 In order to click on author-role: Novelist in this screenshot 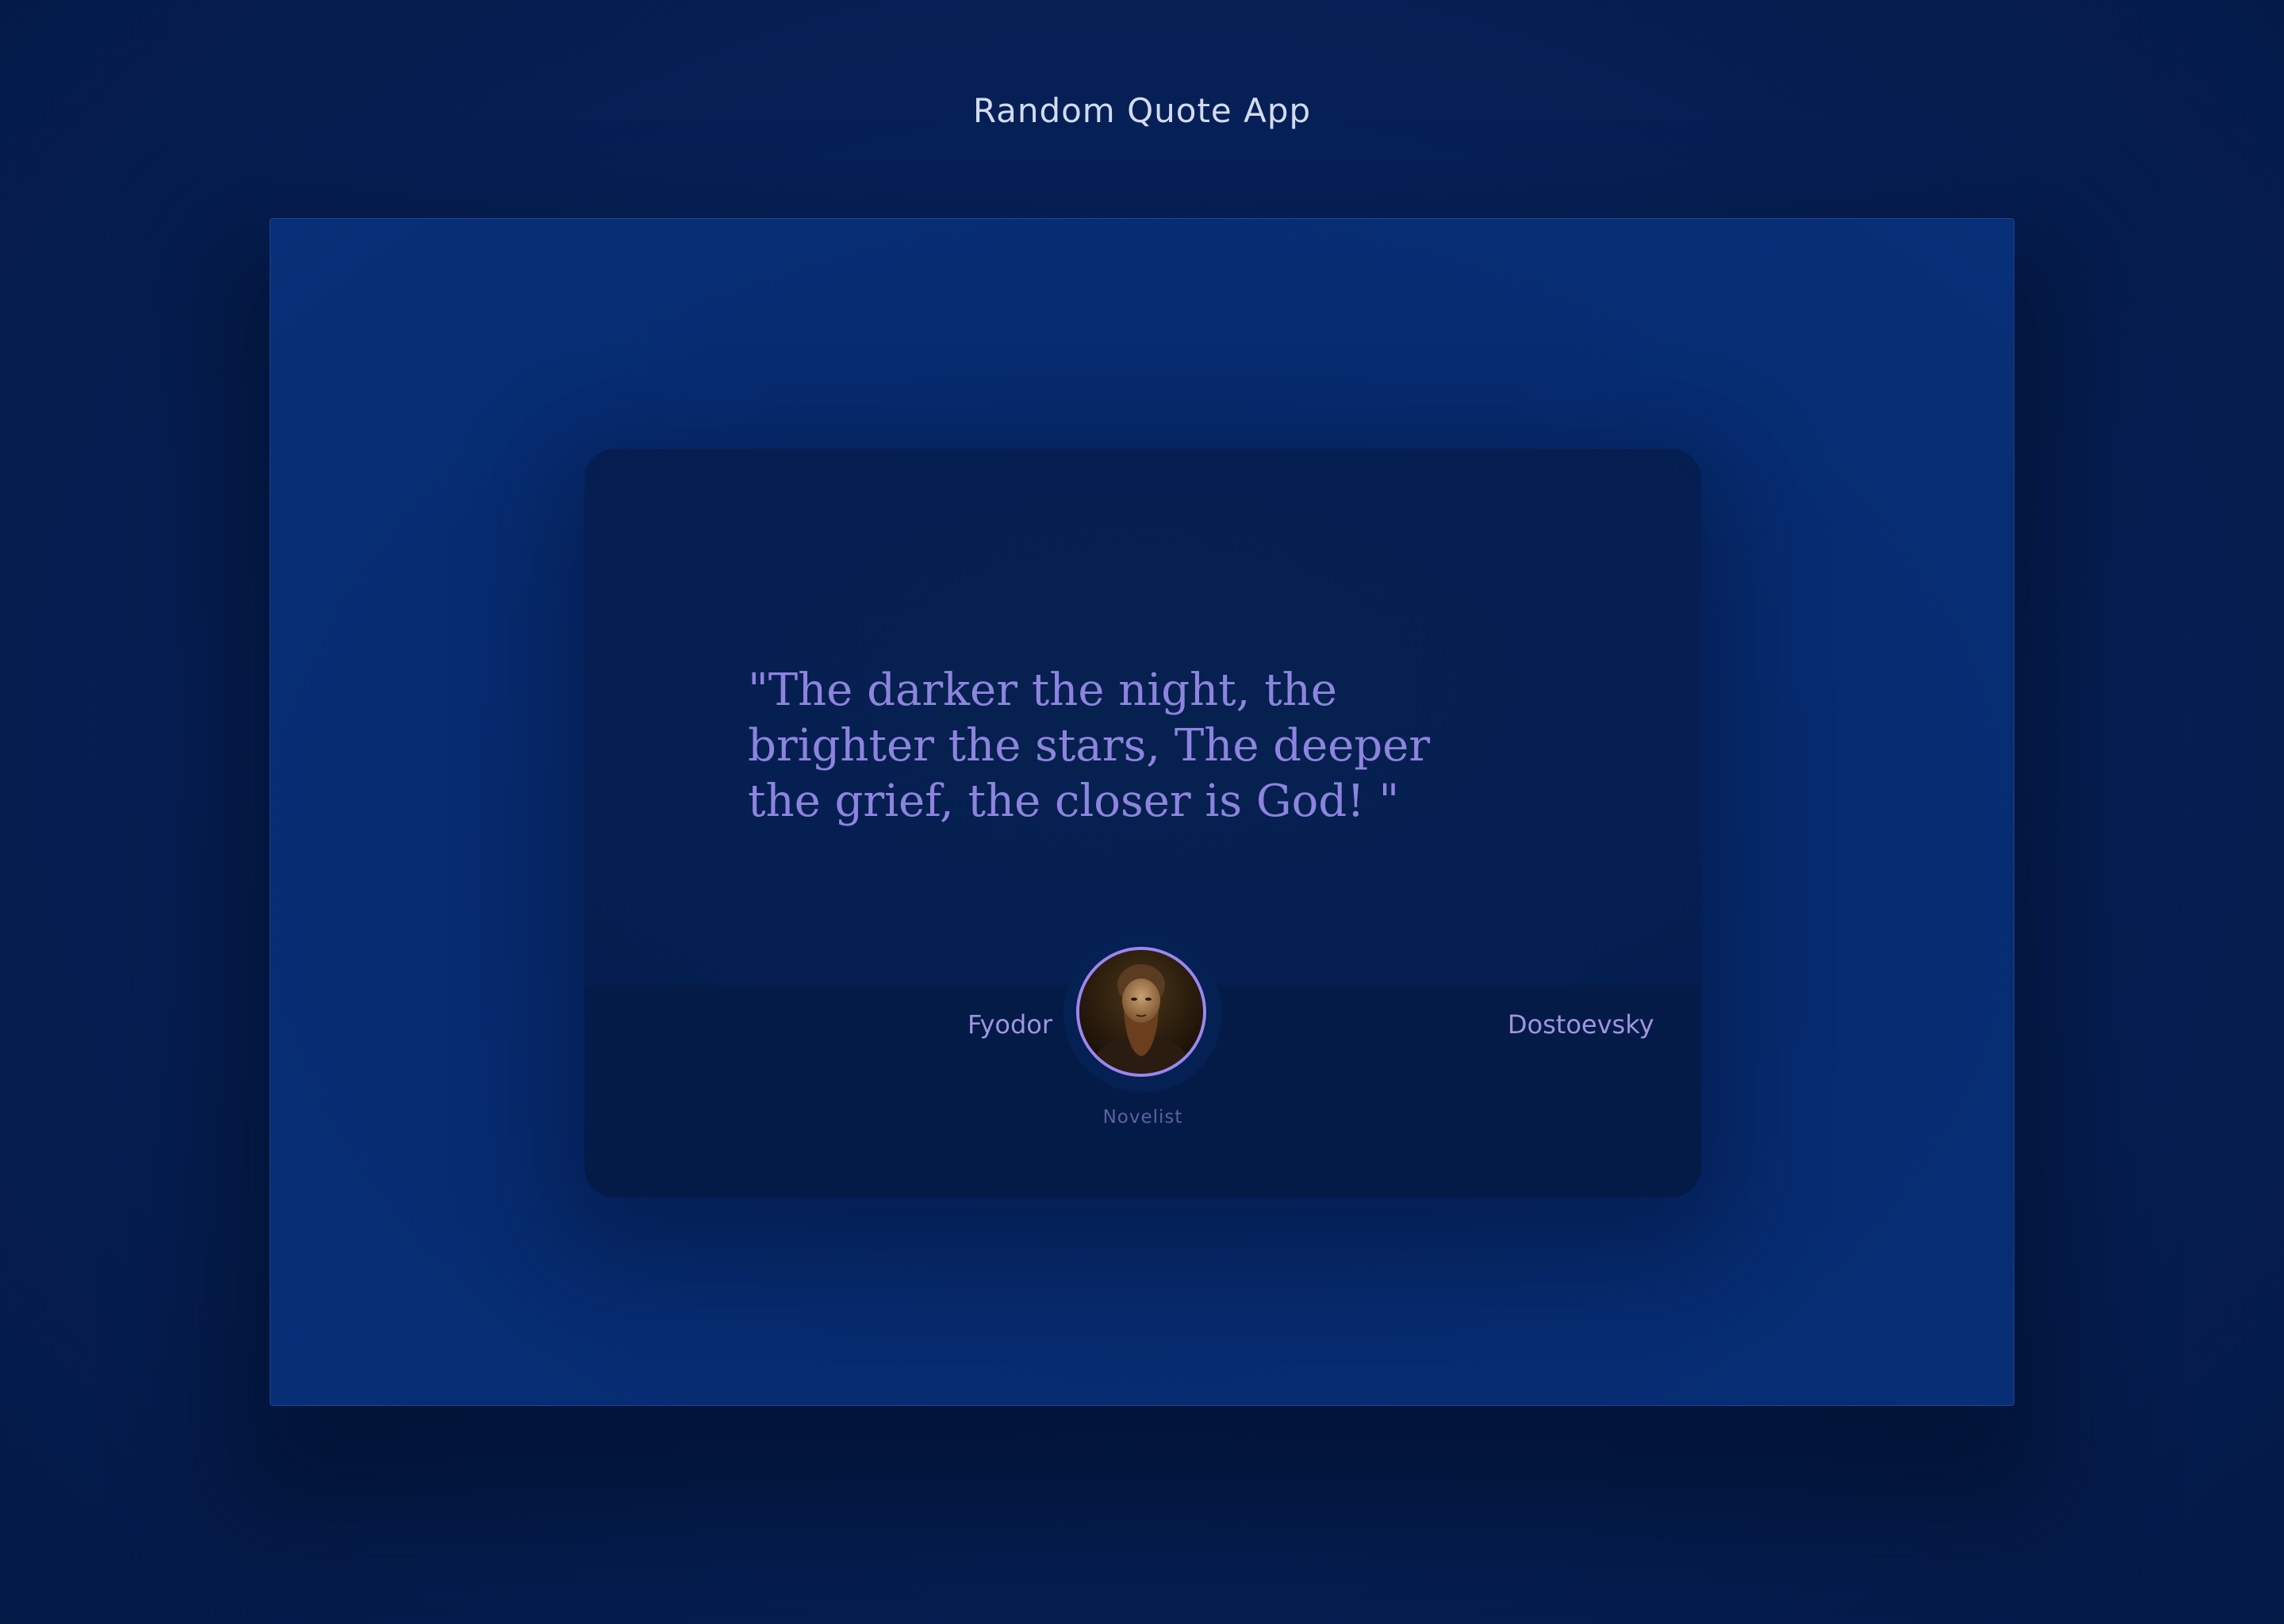, I will do `click(1142, 1117)`.